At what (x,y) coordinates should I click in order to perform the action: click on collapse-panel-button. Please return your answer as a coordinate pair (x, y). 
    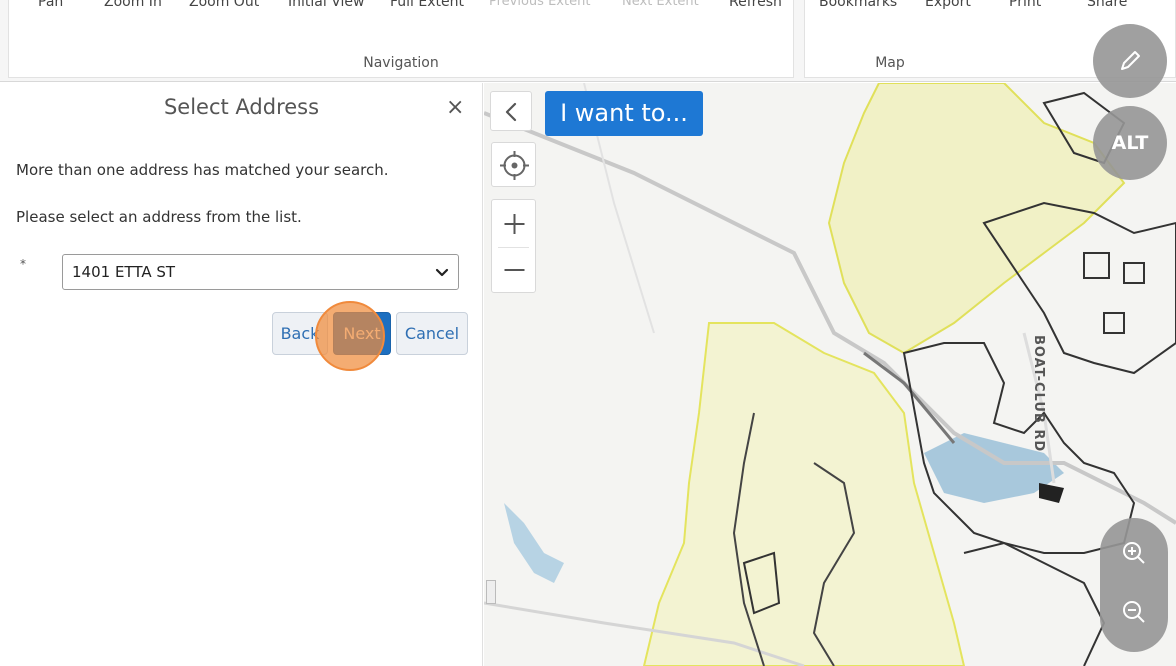
    Looking at the image, I should click on (511, 111).